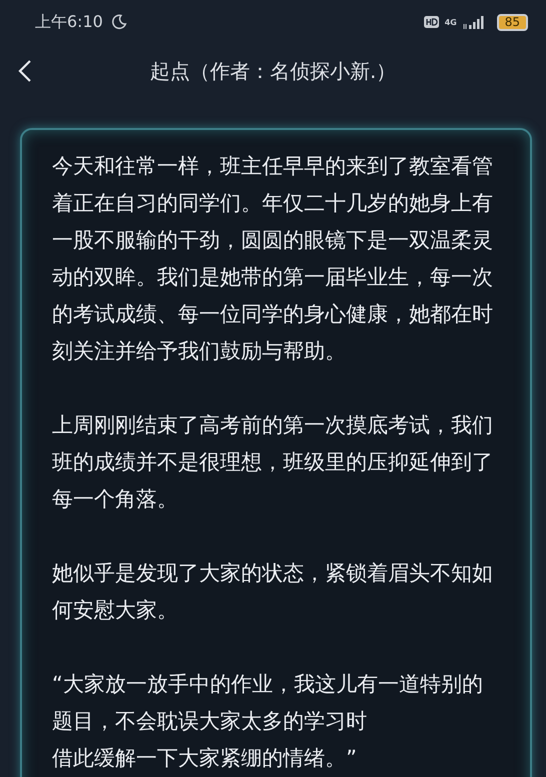 This screenshot has height=777, width=546. Describe the element at coordinates (268, 721) in the screenshot. I see `text-paragraph: “大家放一放手中的作业，我这儿有一道特别的 题目，不会耽误大家太多的学习时 借此缓解一下大家紧绷的情绪。”` at that location.